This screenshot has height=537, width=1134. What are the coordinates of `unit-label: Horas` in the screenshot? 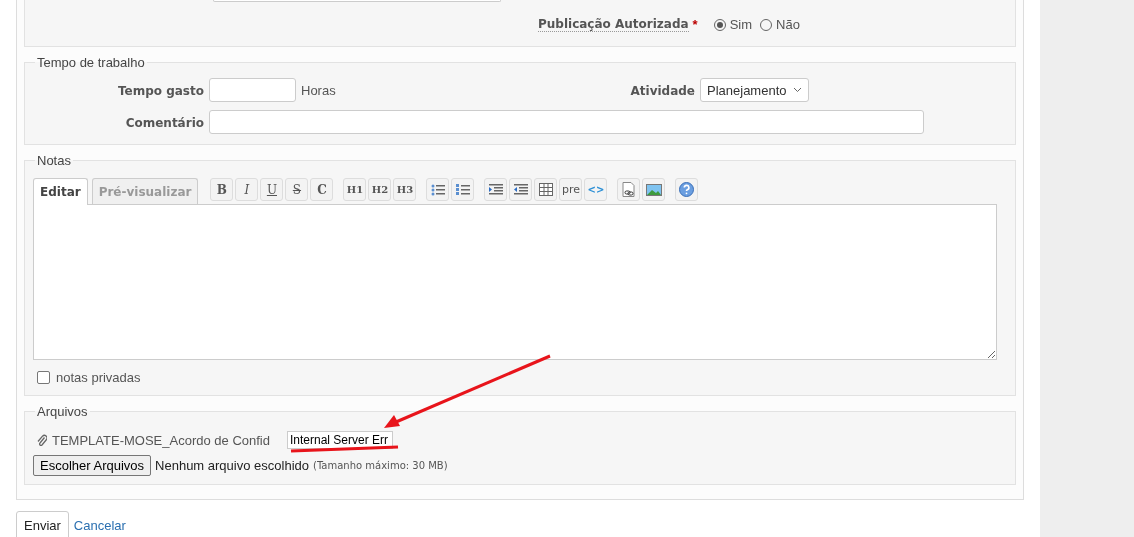 It's located at (318, 90).